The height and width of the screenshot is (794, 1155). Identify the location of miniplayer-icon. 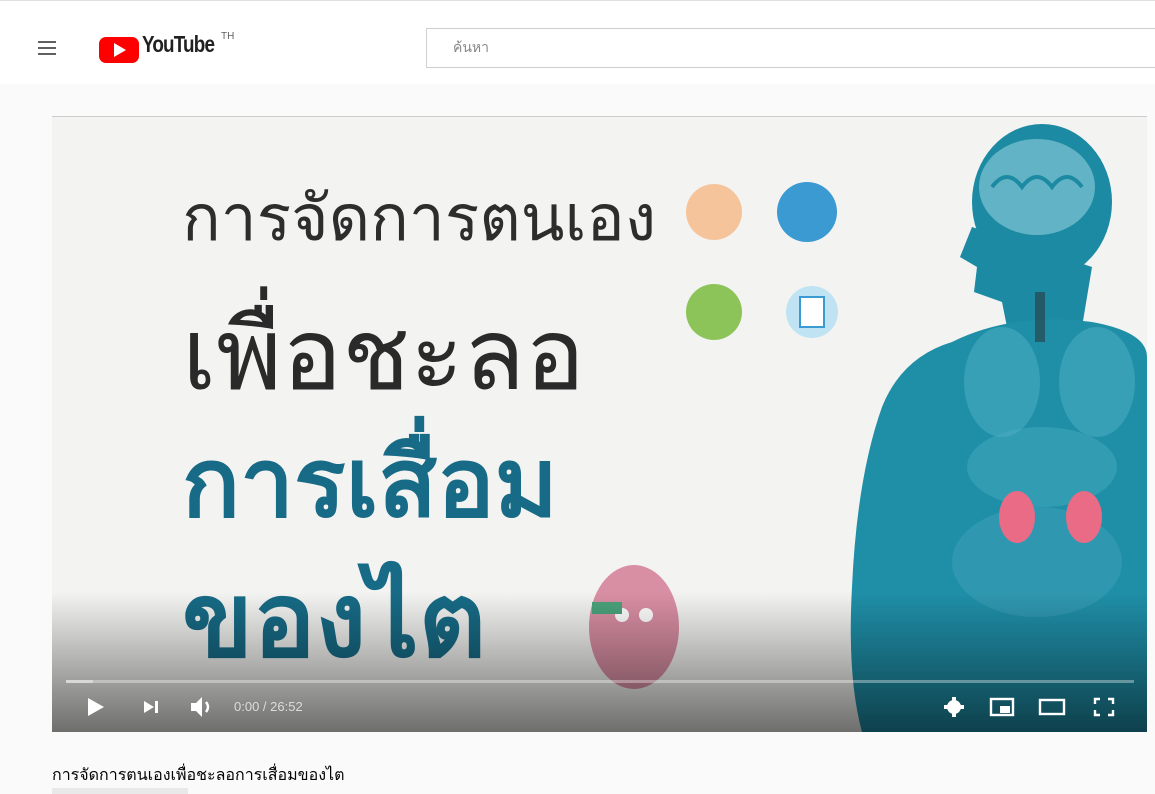
(1002, 707).